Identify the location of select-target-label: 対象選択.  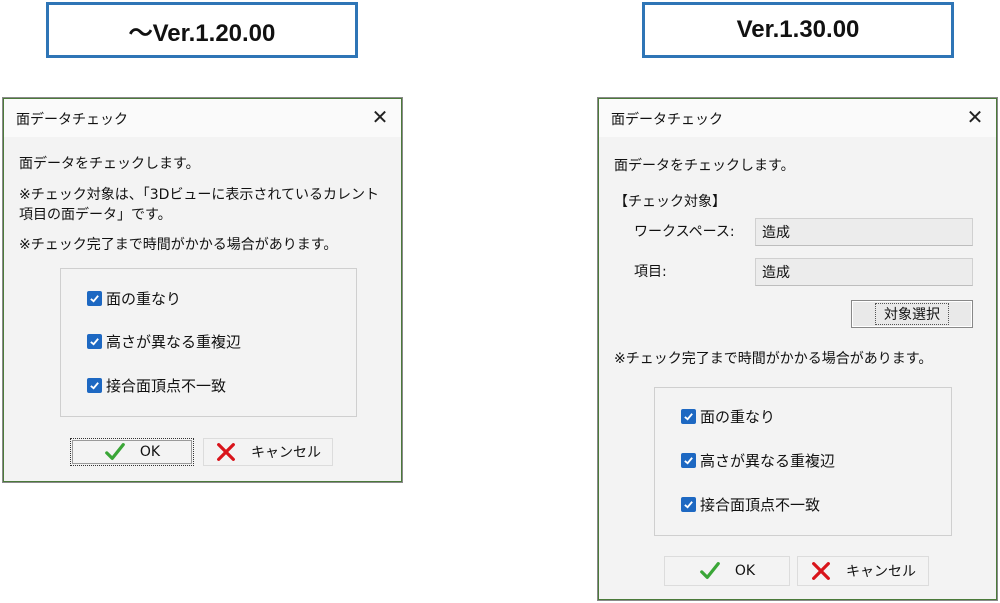
(912, 314).